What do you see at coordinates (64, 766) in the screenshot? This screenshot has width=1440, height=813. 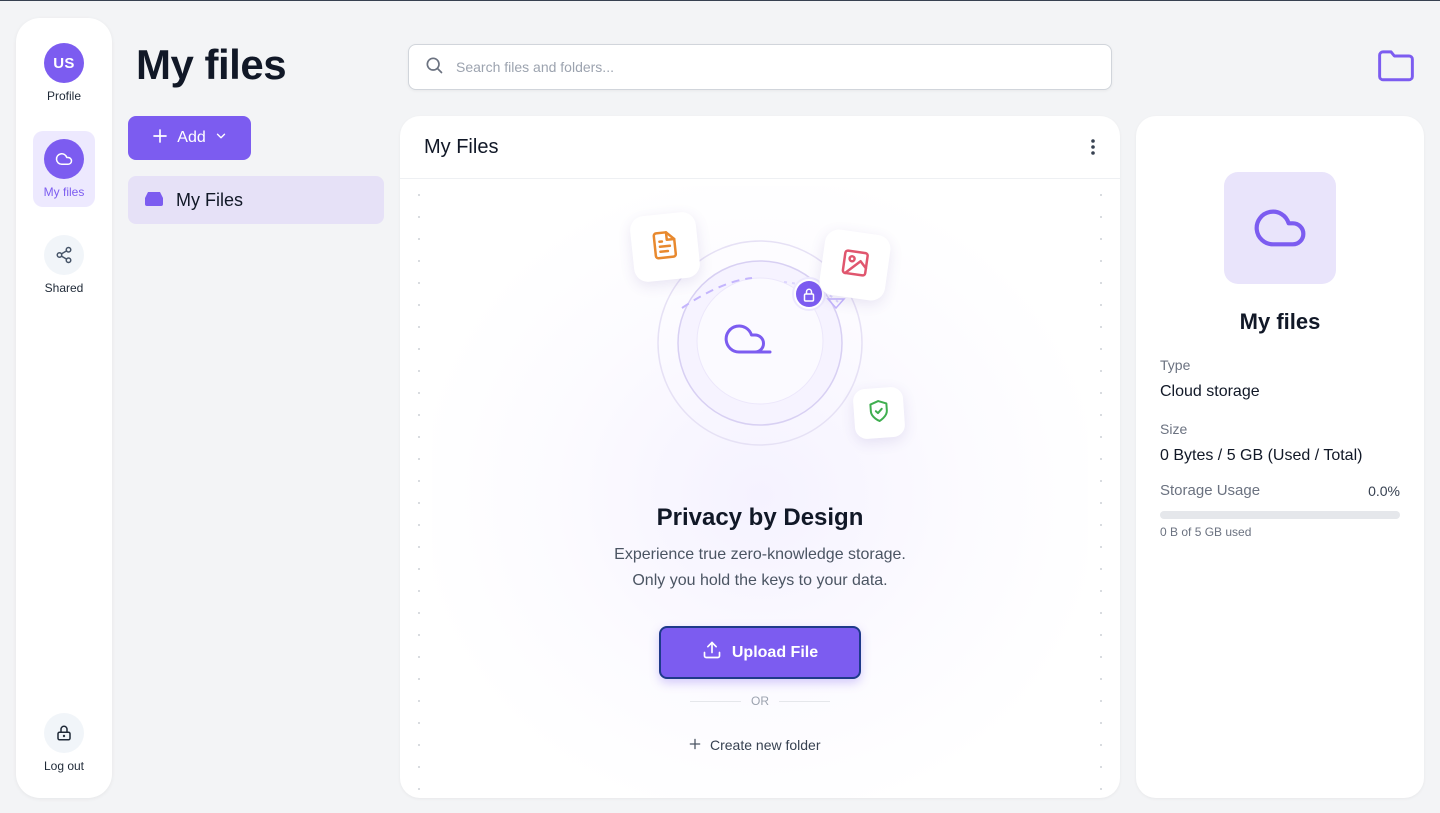 I see `nav-logout-label: Log out` at bounding box center [64, 766].